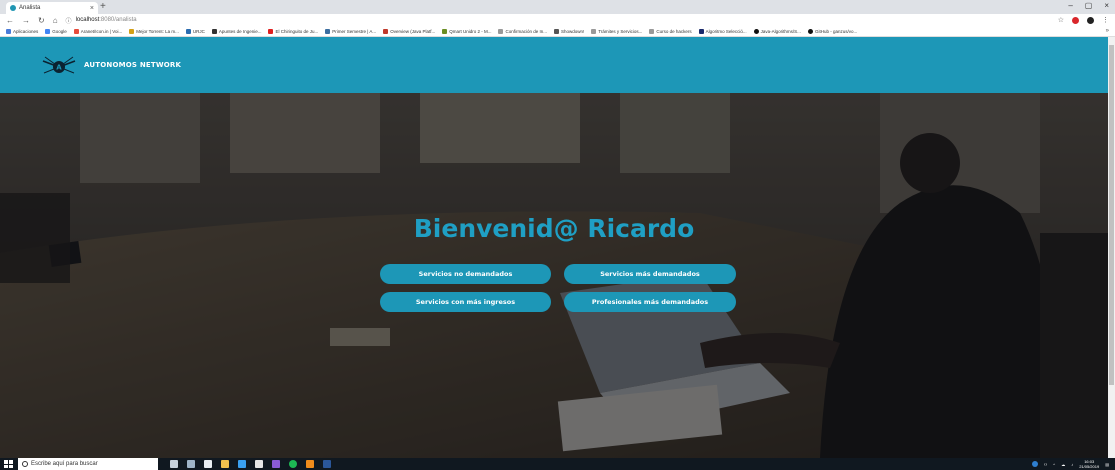 This screenshot has height=470, width=1115. I want to click on forward-arrow-icon: →, so click(26, 20).